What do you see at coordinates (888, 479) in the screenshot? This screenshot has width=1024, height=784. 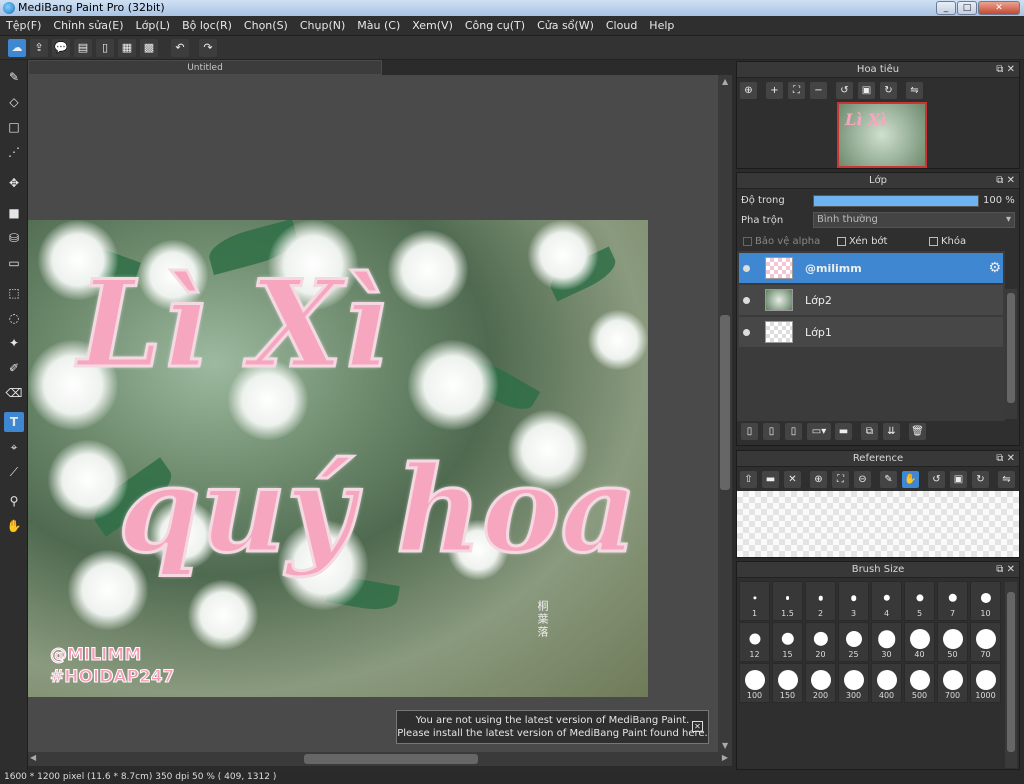 I see `eyedropper-icon: ✎` at bounding box center [888, 479].